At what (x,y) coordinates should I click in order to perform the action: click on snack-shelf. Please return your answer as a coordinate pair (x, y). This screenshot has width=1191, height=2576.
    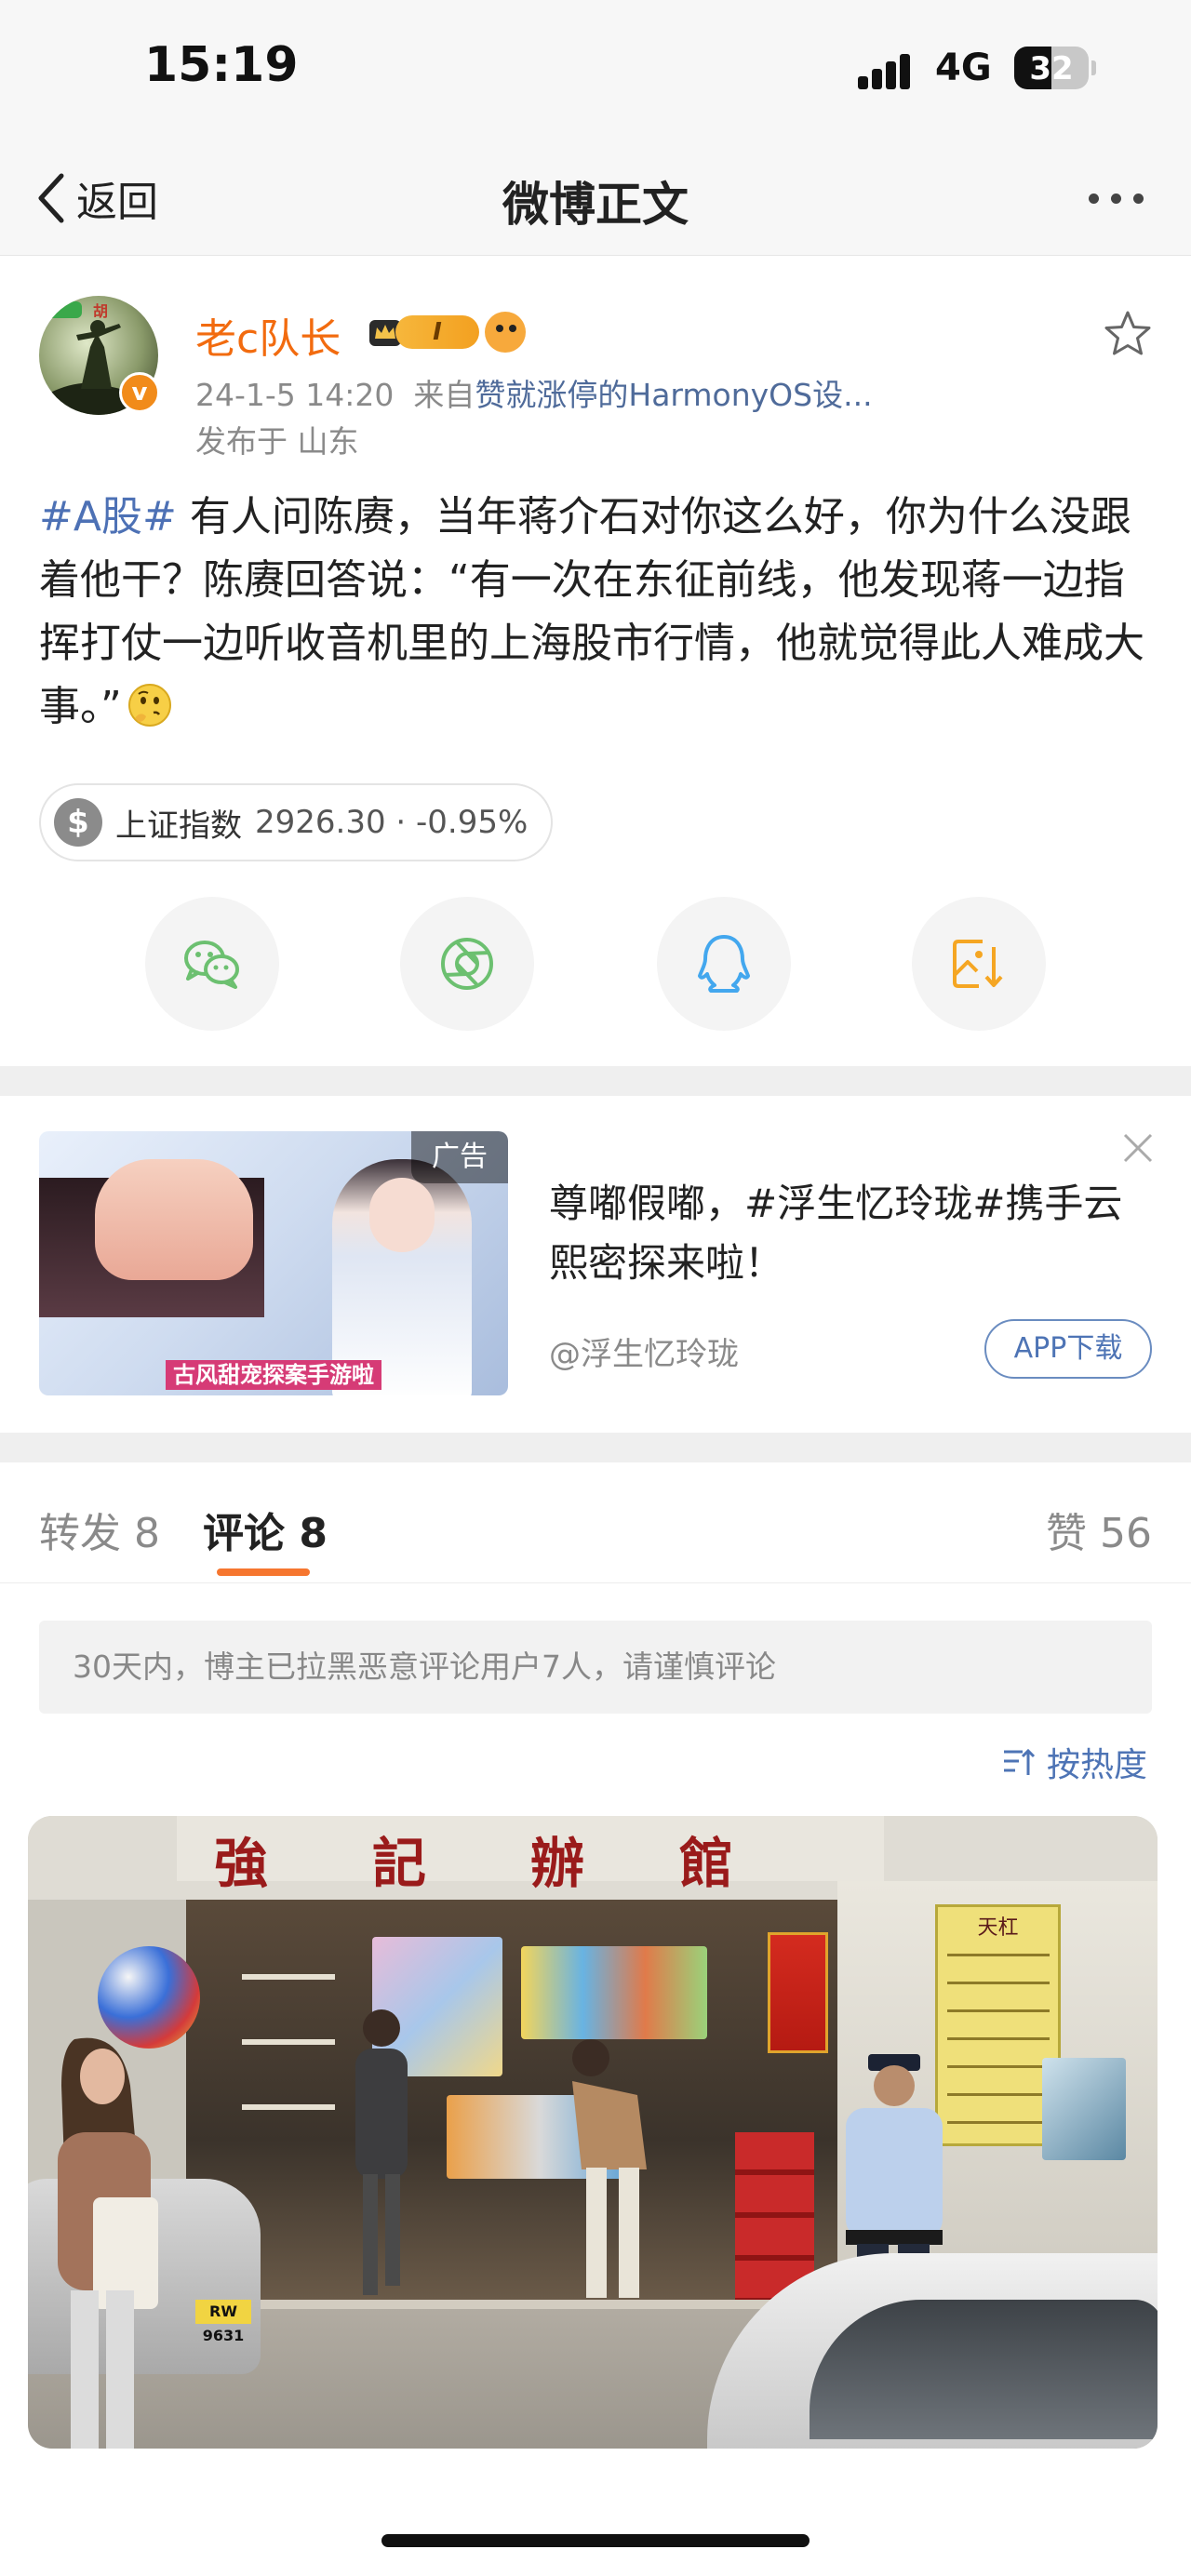
    Looking at the image, I should click on (614, 1993).